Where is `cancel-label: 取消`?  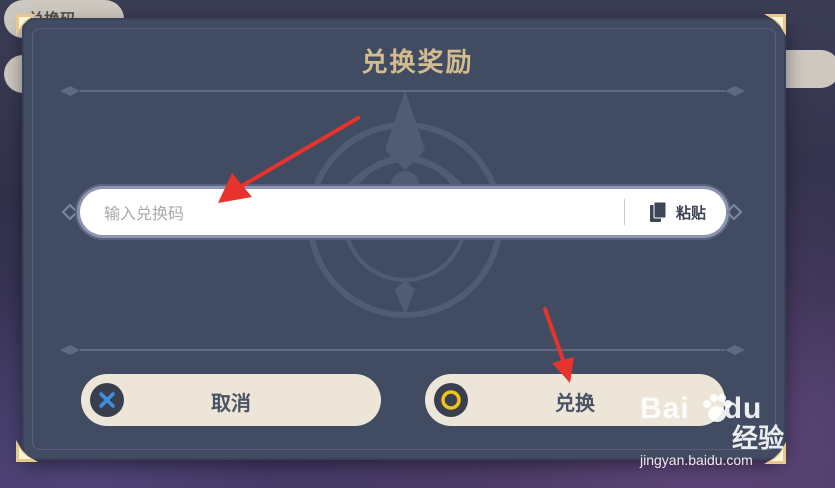 cancel-label: 取消 is located at coordinates (231, 403).